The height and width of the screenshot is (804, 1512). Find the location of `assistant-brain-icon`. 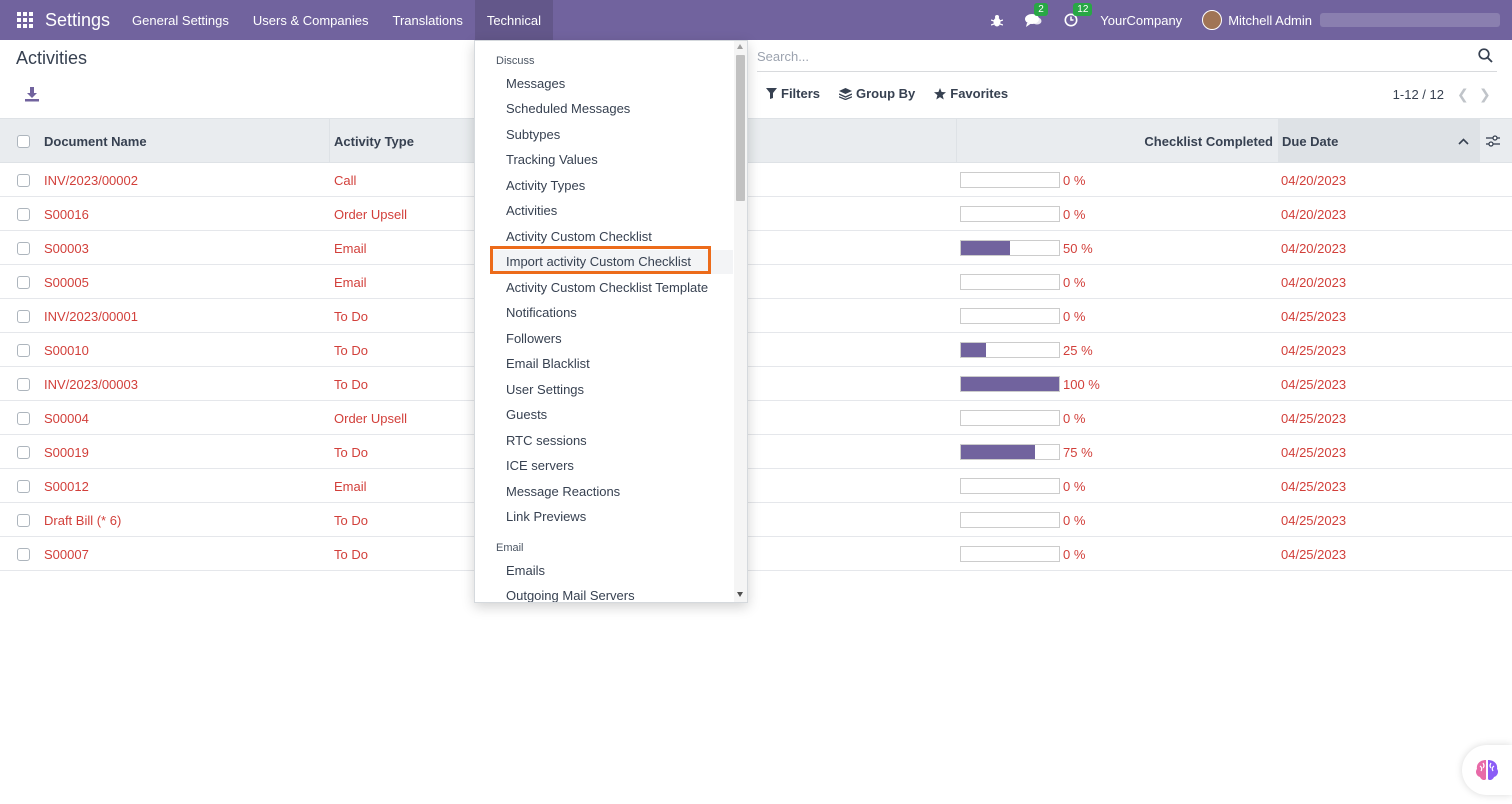

assistant-brain-icon is located at coordinates (1487, 770).